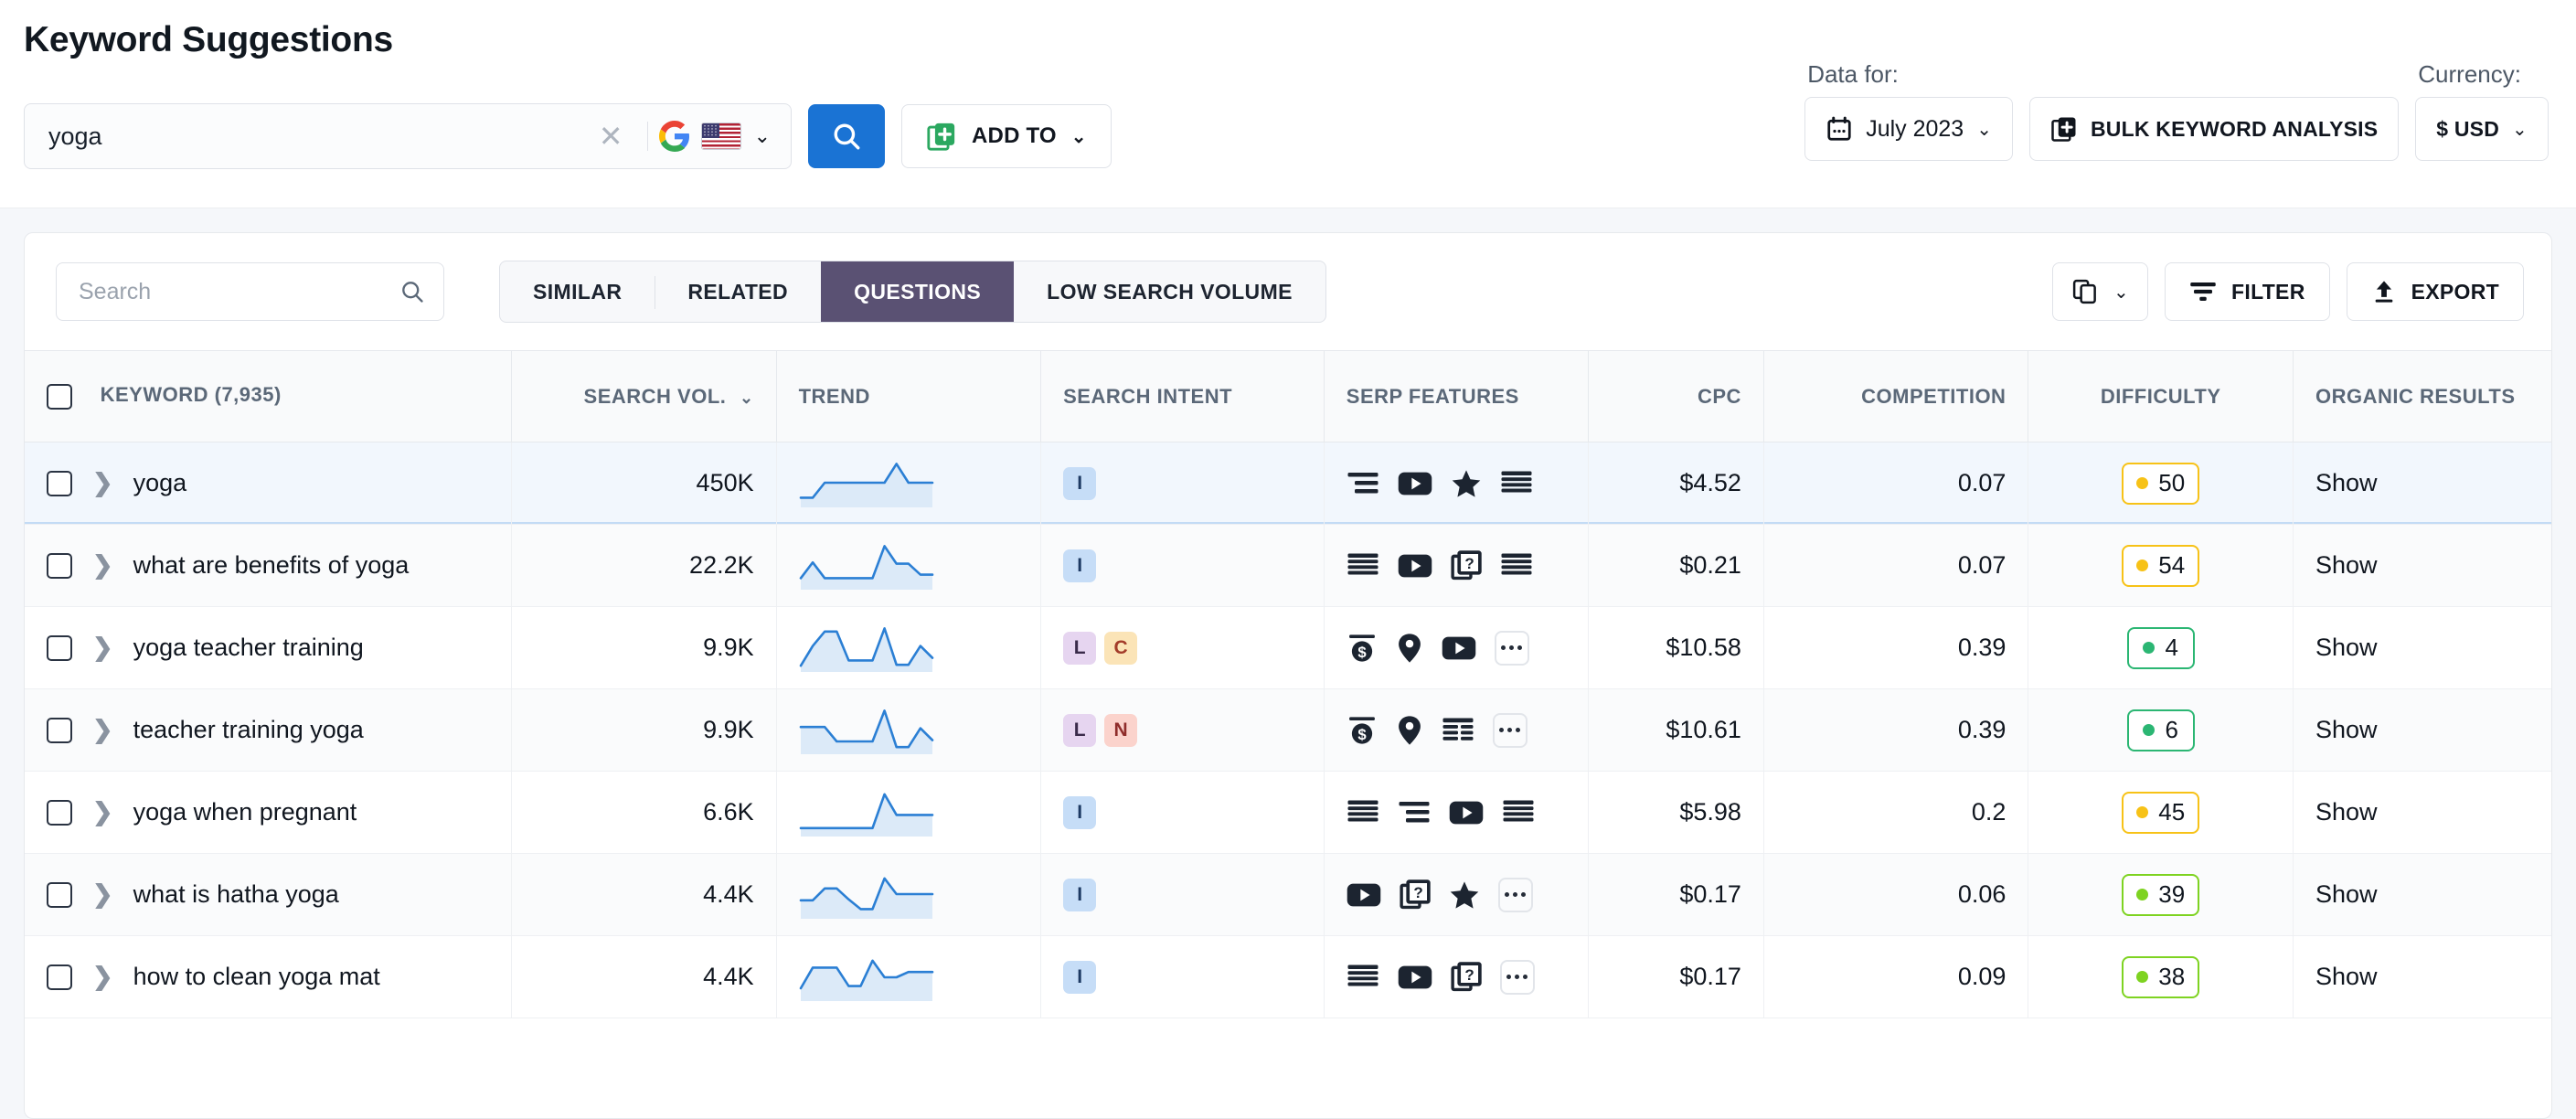 The height and width of the screenshot is (1119, 2576). I want to click on keyword-text: yoga, so click(160, 483).